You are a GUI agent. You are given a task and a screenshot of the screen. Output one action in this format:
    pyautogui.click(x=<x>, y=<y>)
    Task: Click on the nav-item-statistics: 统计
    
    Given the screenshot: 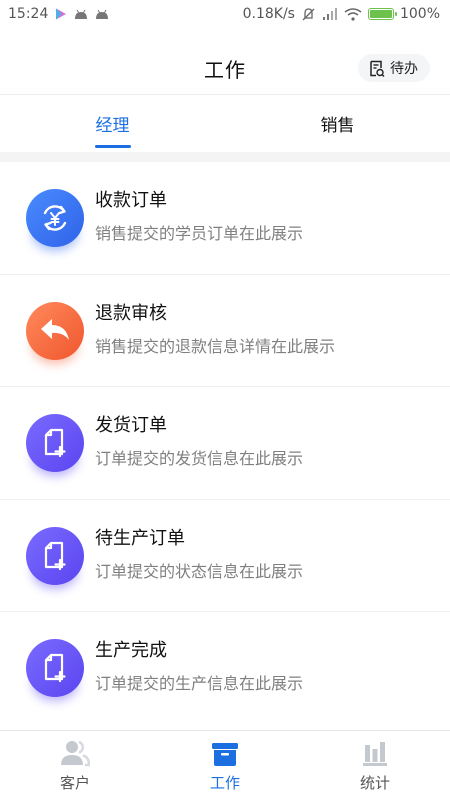 What is the action you would take?
    pyautogui.click(x=375, y=765)
    